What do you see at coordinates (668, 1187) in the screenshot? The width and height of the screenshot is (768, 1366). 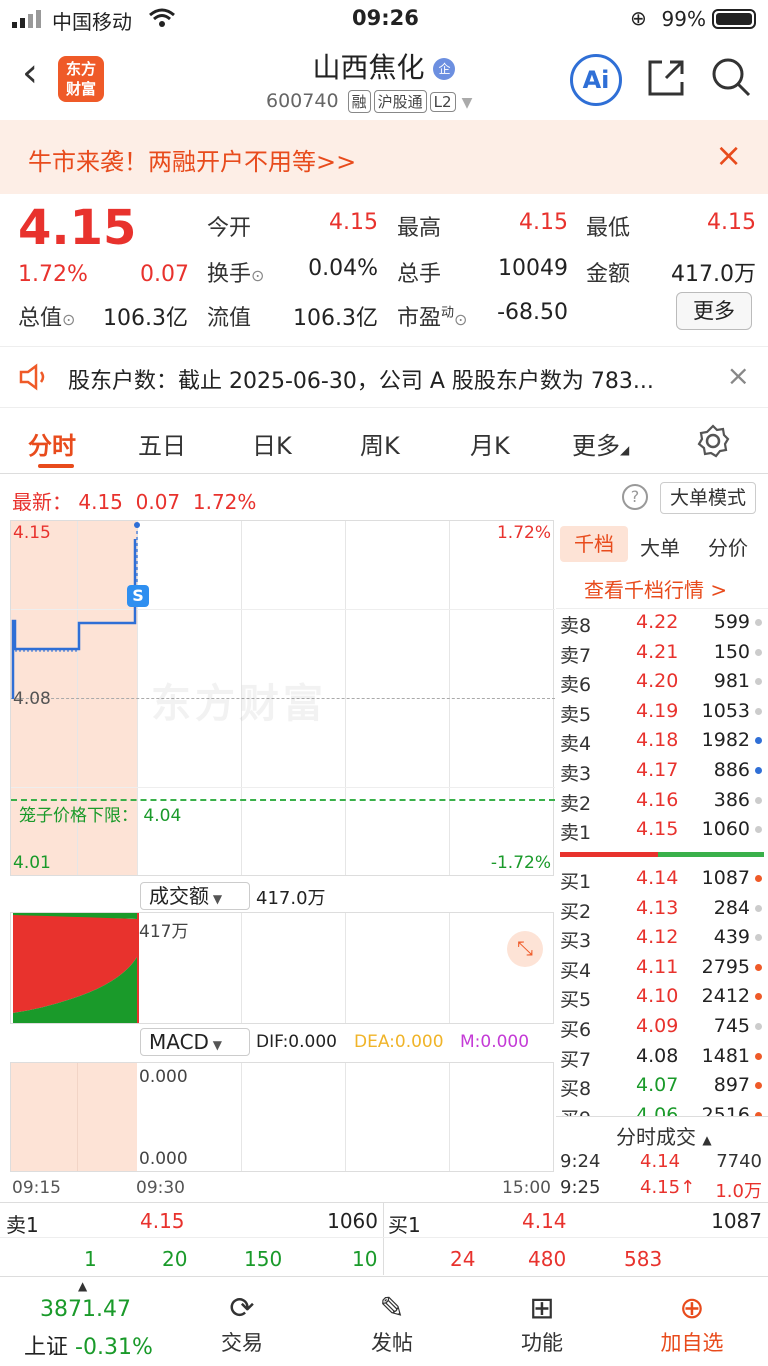 I see `tick-price: 4.15↑` at bounding box center [668, 1187].